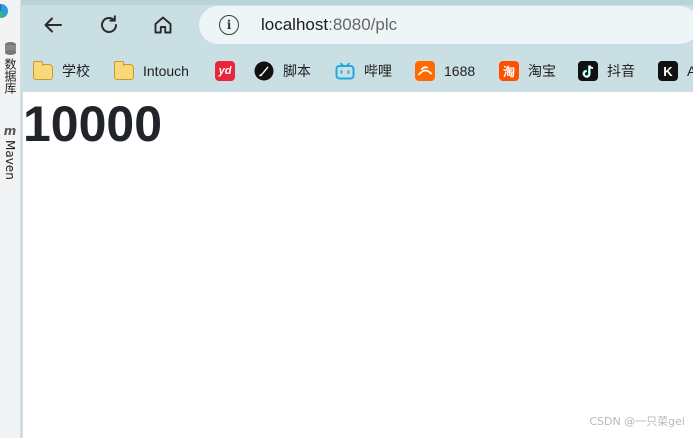  Describe the element at coordinates (93, 124) in the screenshot. I see `plc-value: 10000` at that location.